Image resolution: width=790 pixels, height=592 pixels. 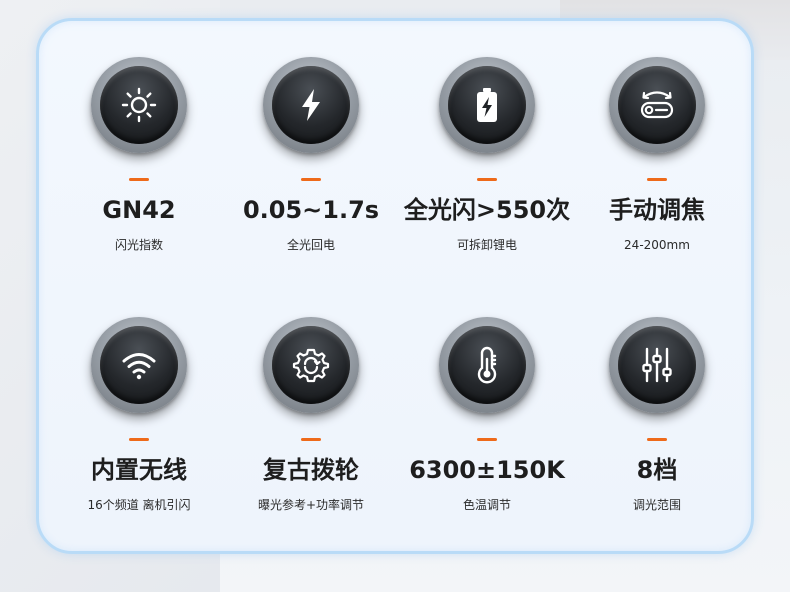 I want to click on feature-subtitle: 闪光指数, so click(x=138, y=245).